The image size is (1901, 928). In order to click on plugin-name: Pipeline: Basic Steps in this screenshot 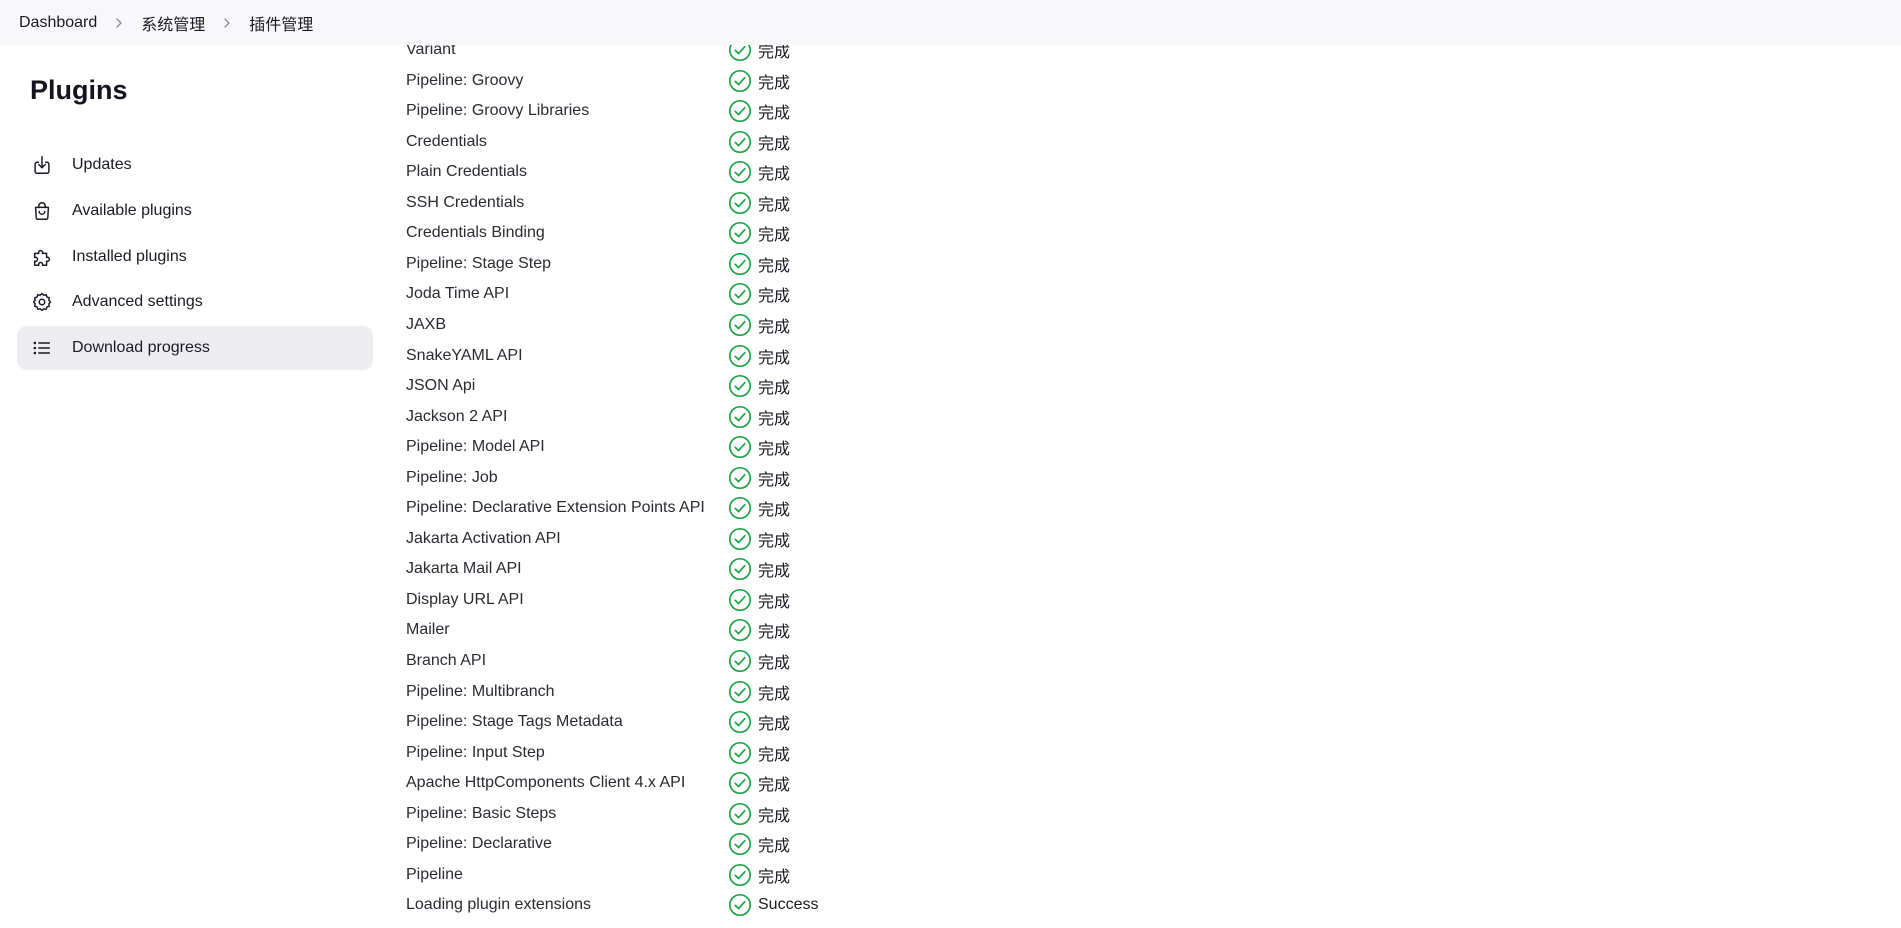, I will do `click(481, 813)`.